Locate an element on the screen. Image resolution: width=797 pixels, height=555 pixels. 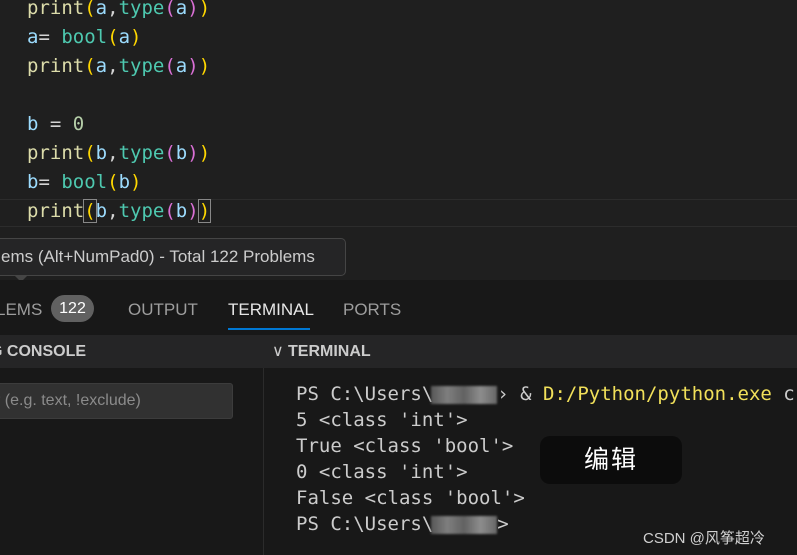
code-token: 0 is located at coordinates (78, 124).